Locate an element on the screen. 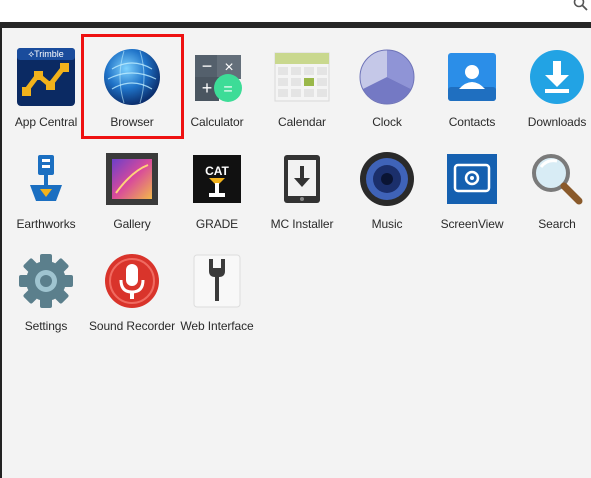 This screenshot has height=478, width=591. browser-highlight-box is located at coordinates (132, 86).